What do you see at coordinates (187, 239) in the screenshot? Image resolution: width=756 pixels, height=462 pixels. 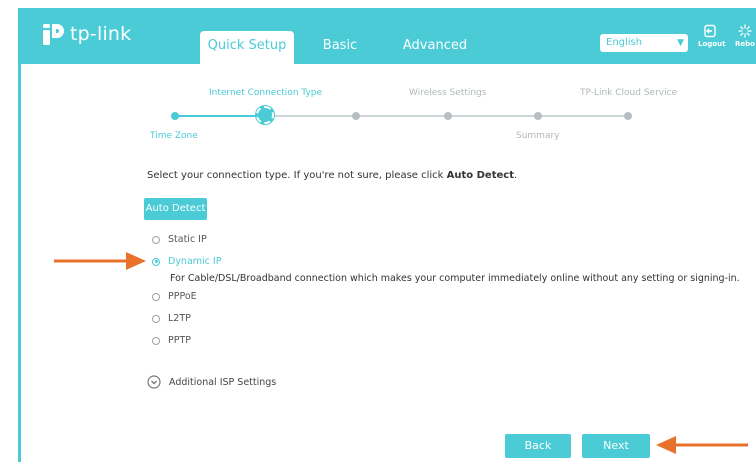 I see `option-label-static-ip: Static IP` at bounding box center [187, 239].